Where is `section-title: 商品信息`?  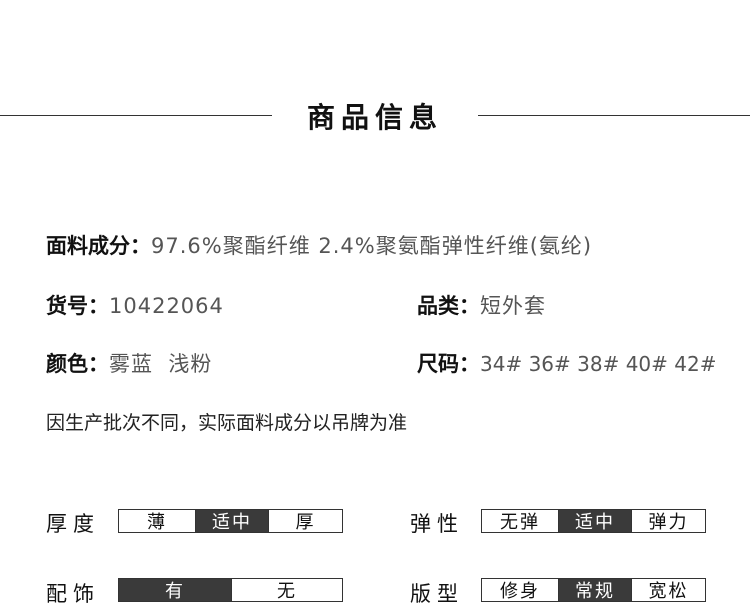
section-title: 商品信息 is located at coordinates (374, 117).